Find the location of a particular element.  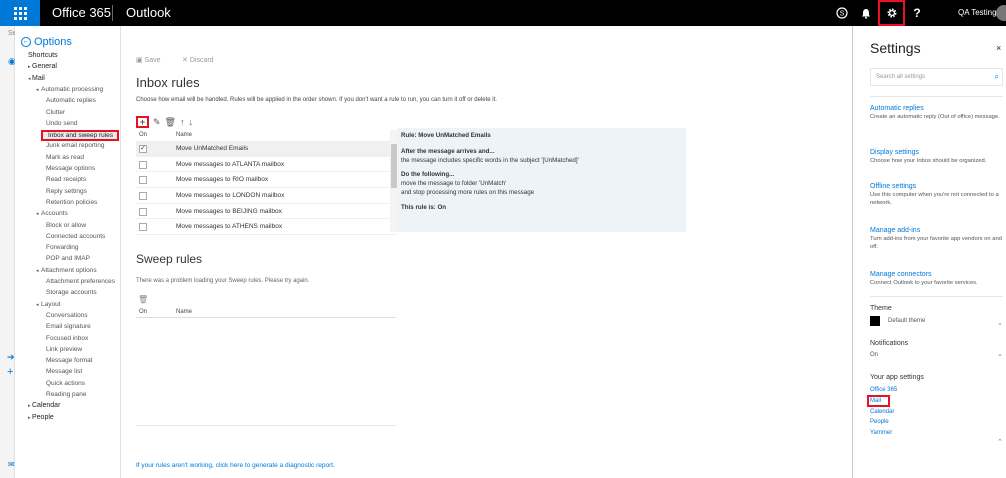

nav-item-reply-settings: Reply settings is located at coordinates (66, 191).